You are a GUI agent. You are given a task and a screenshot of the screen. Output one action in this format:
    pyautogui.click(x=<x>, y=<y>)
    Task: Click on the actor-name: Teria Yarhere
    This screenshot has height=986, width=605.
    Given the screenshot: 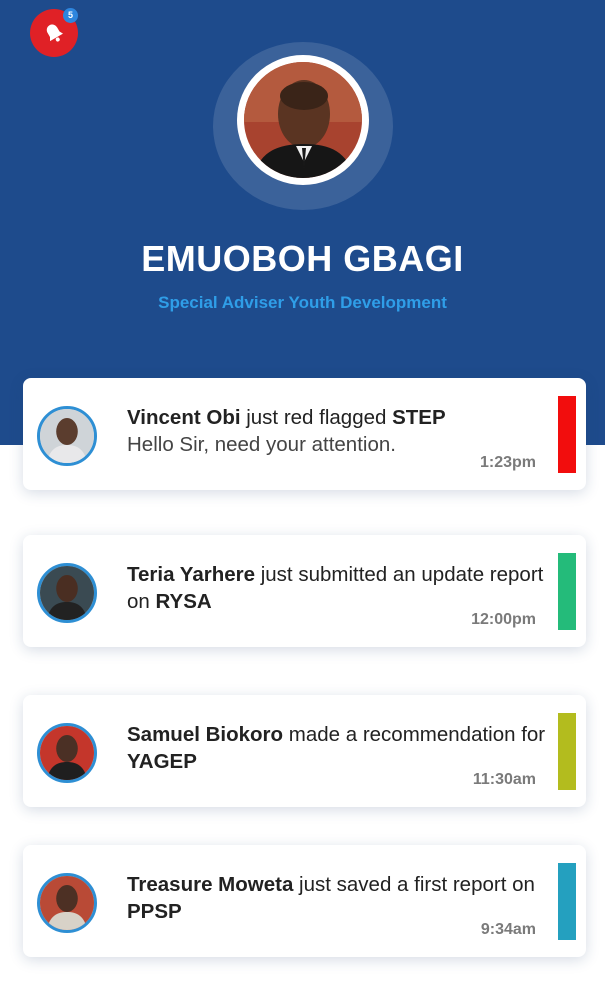 What is the action you would take?
    pyautogui.click(x=191, y=574)
    